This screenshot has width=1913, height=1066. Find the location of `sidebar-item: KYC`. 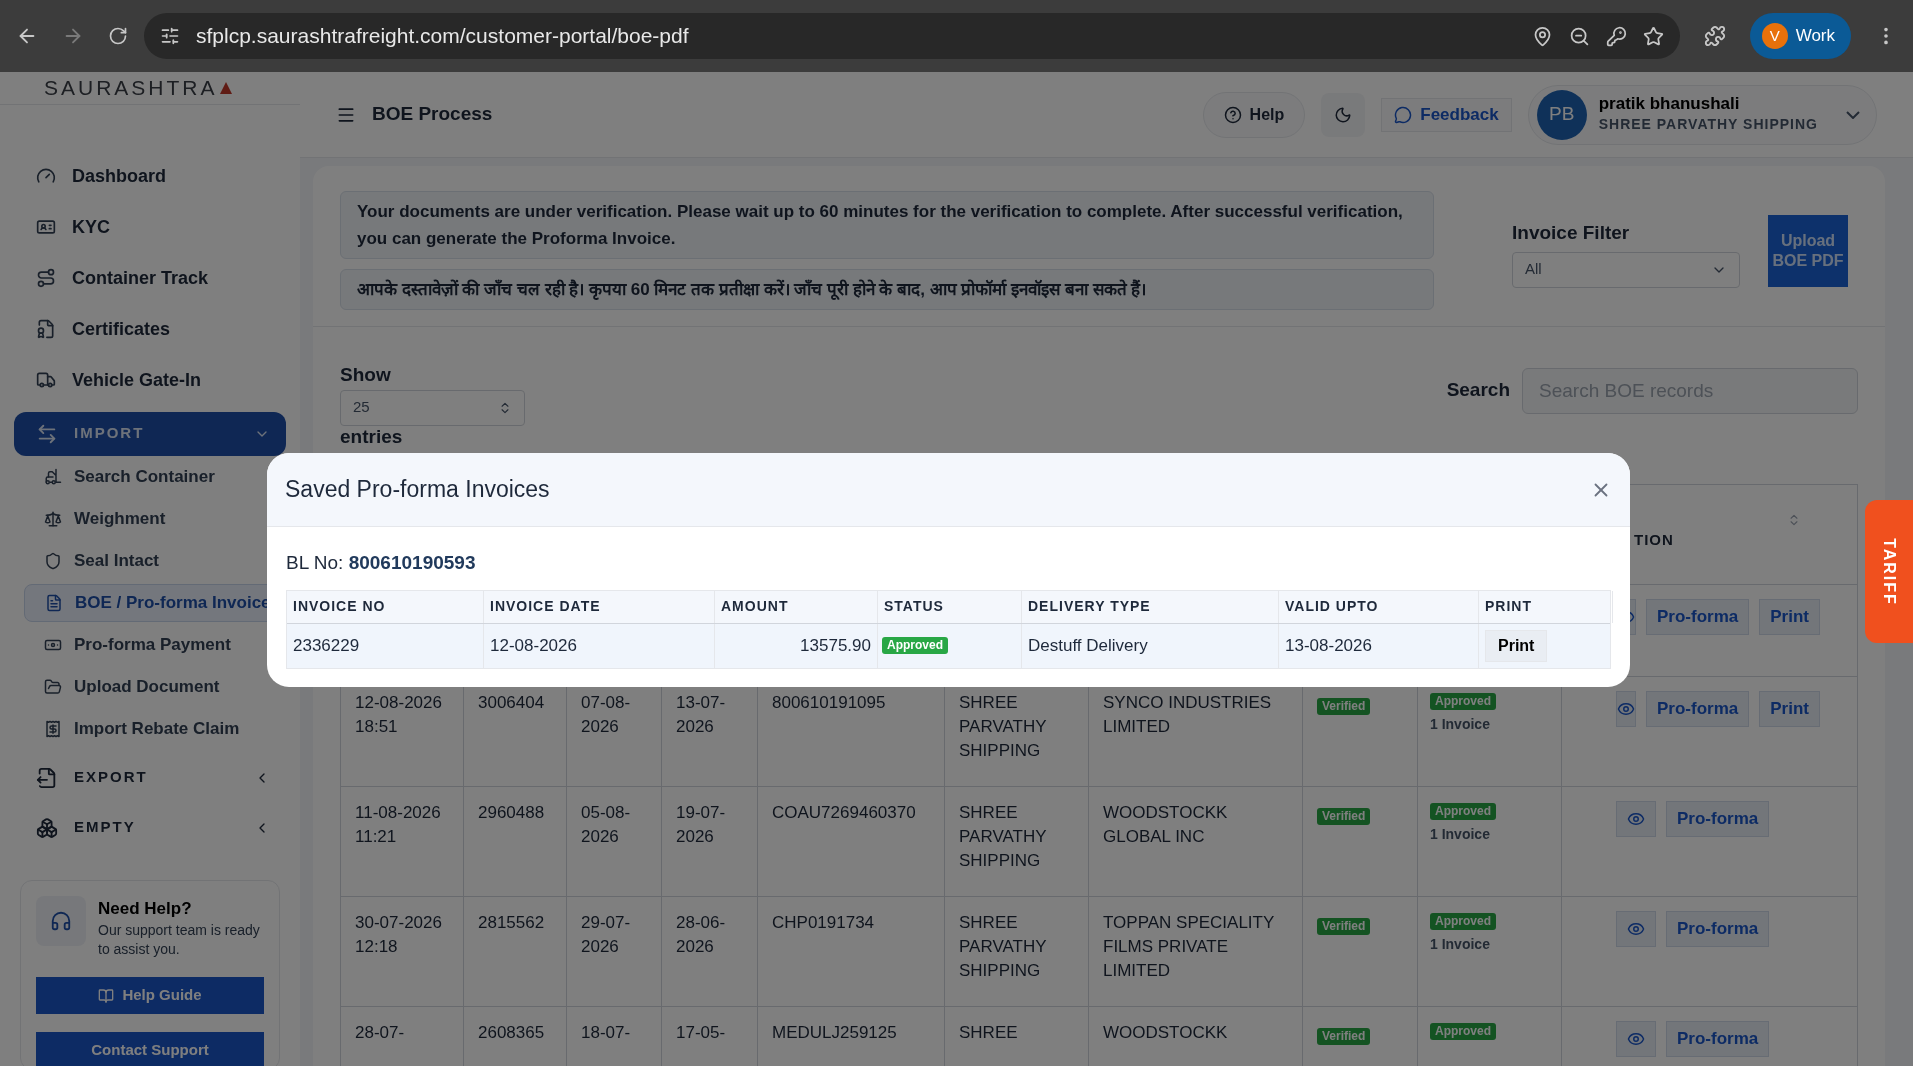

sidebar-item: KYC is located at coordinates (150, 227).